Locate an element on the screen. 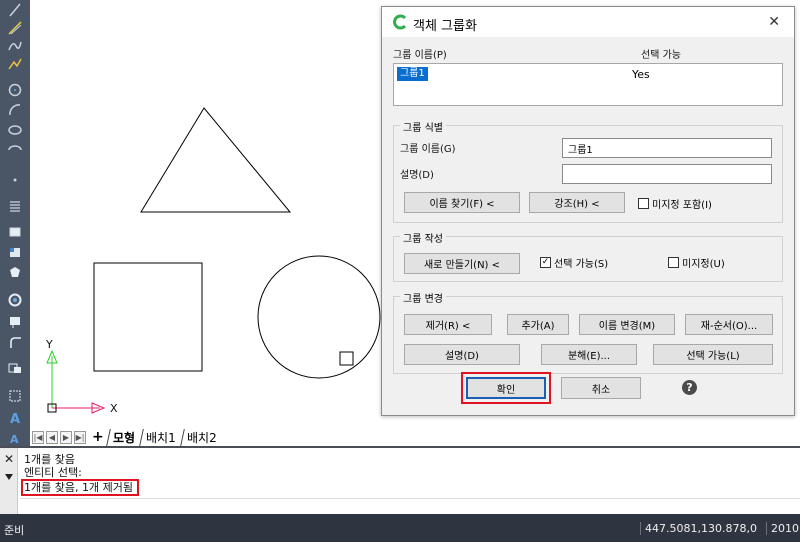 This screenshot has height=542, width=800. command-window: ✕ 1개를 찾음 엔티티 선택: 1개를 찾음, 1개 제거됨 is located at coordinates (400, 480).